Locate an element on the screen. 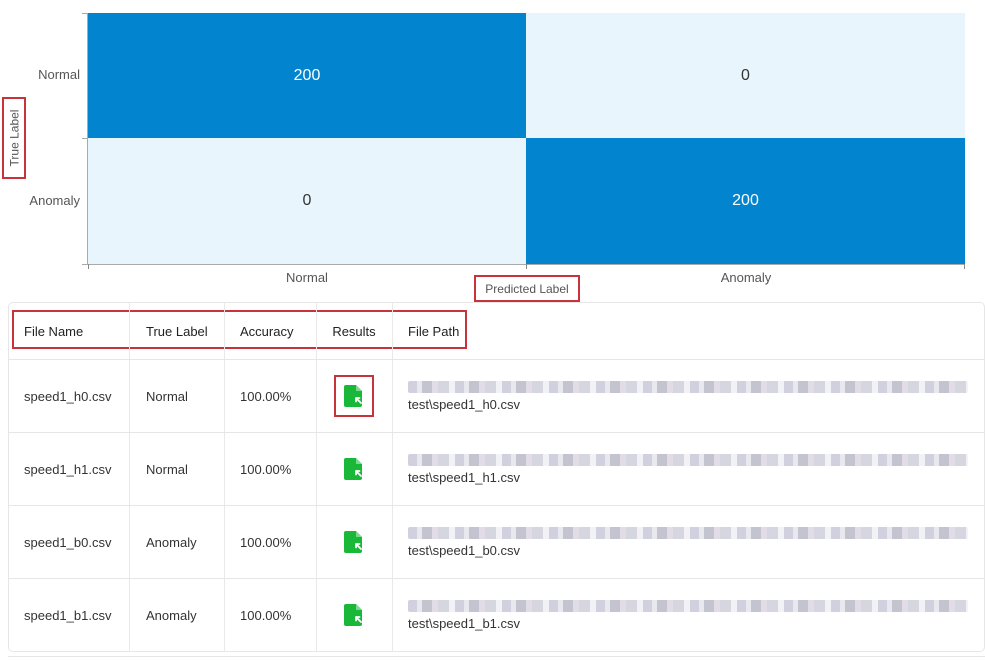 This screenshot has width=985, height=660. file-path-text: test\speed1_h0.csv is located at coordinates (464, 404).